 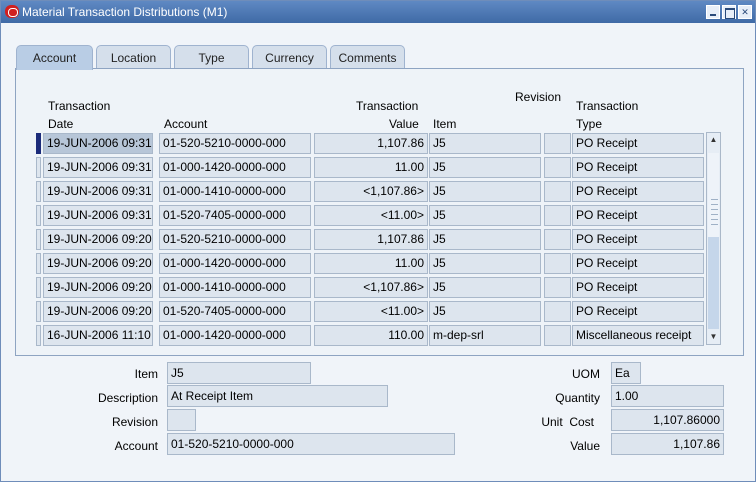 I want to click on value-label: Value, so click(x=585, y=446).